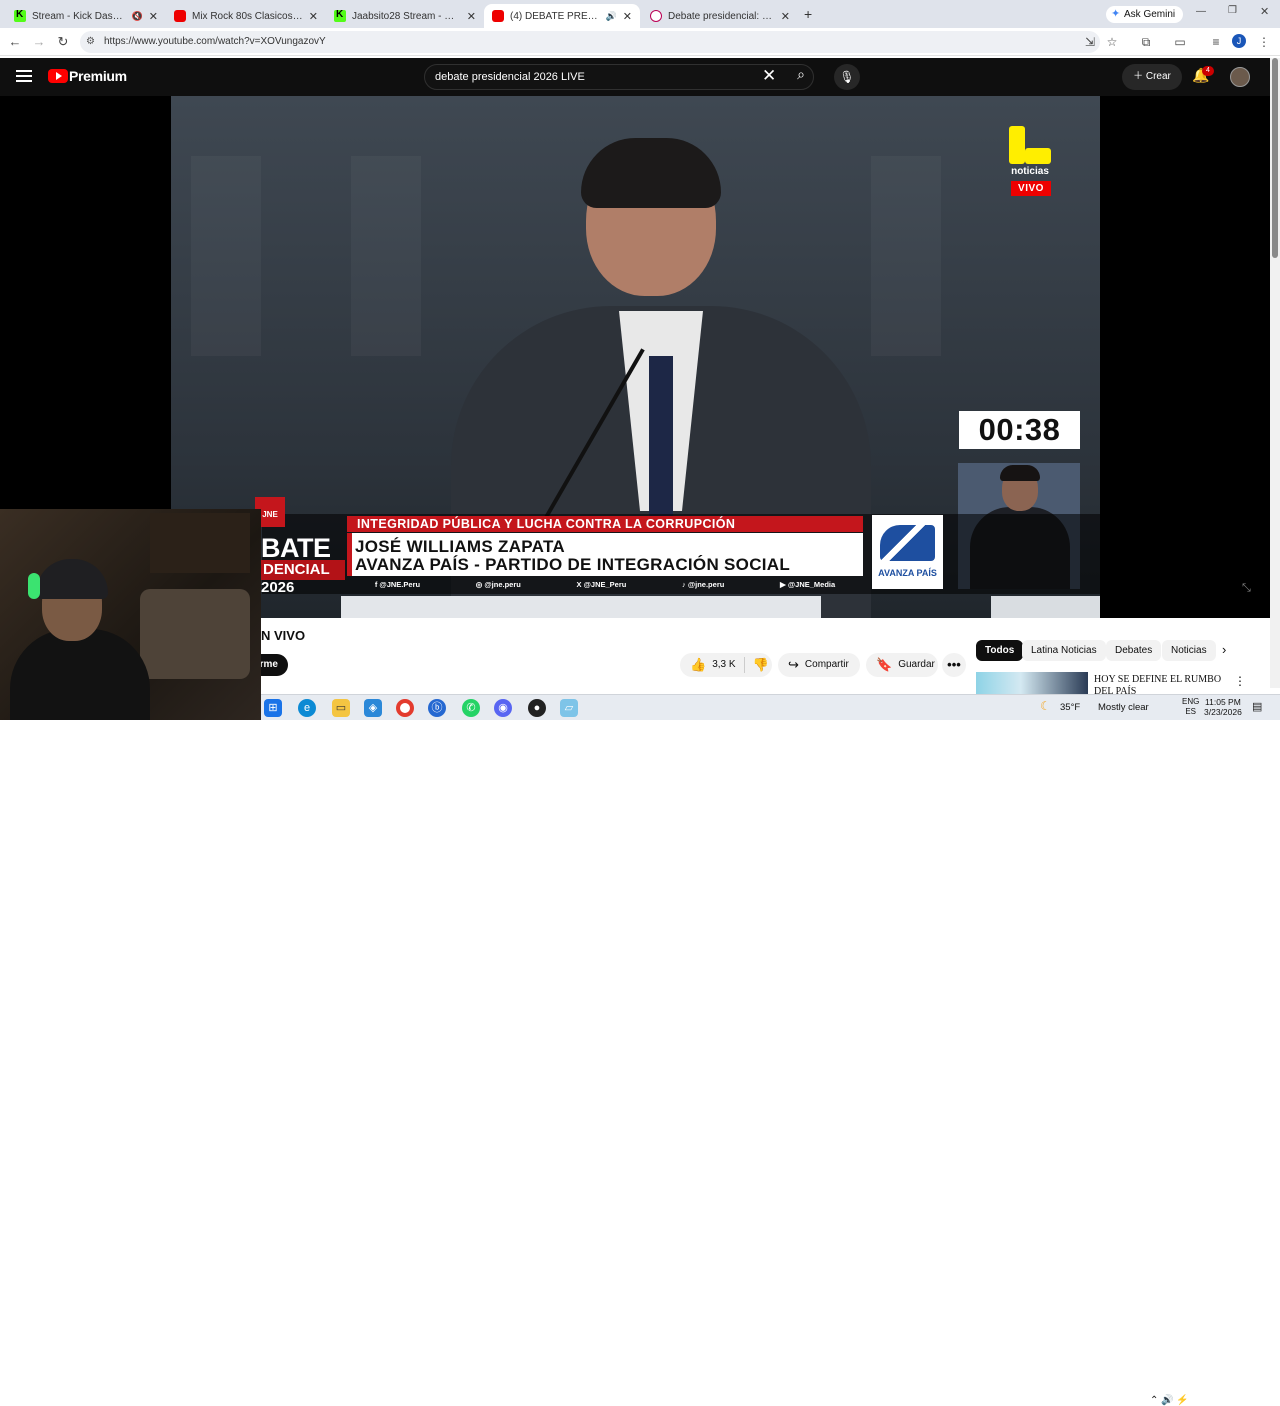 The image size is (1280, 1406). What do you see at coordinates (761, 665) in the screenshot?
I see `thumbs-down-icon: 👎` at bounding box center [761, 665].